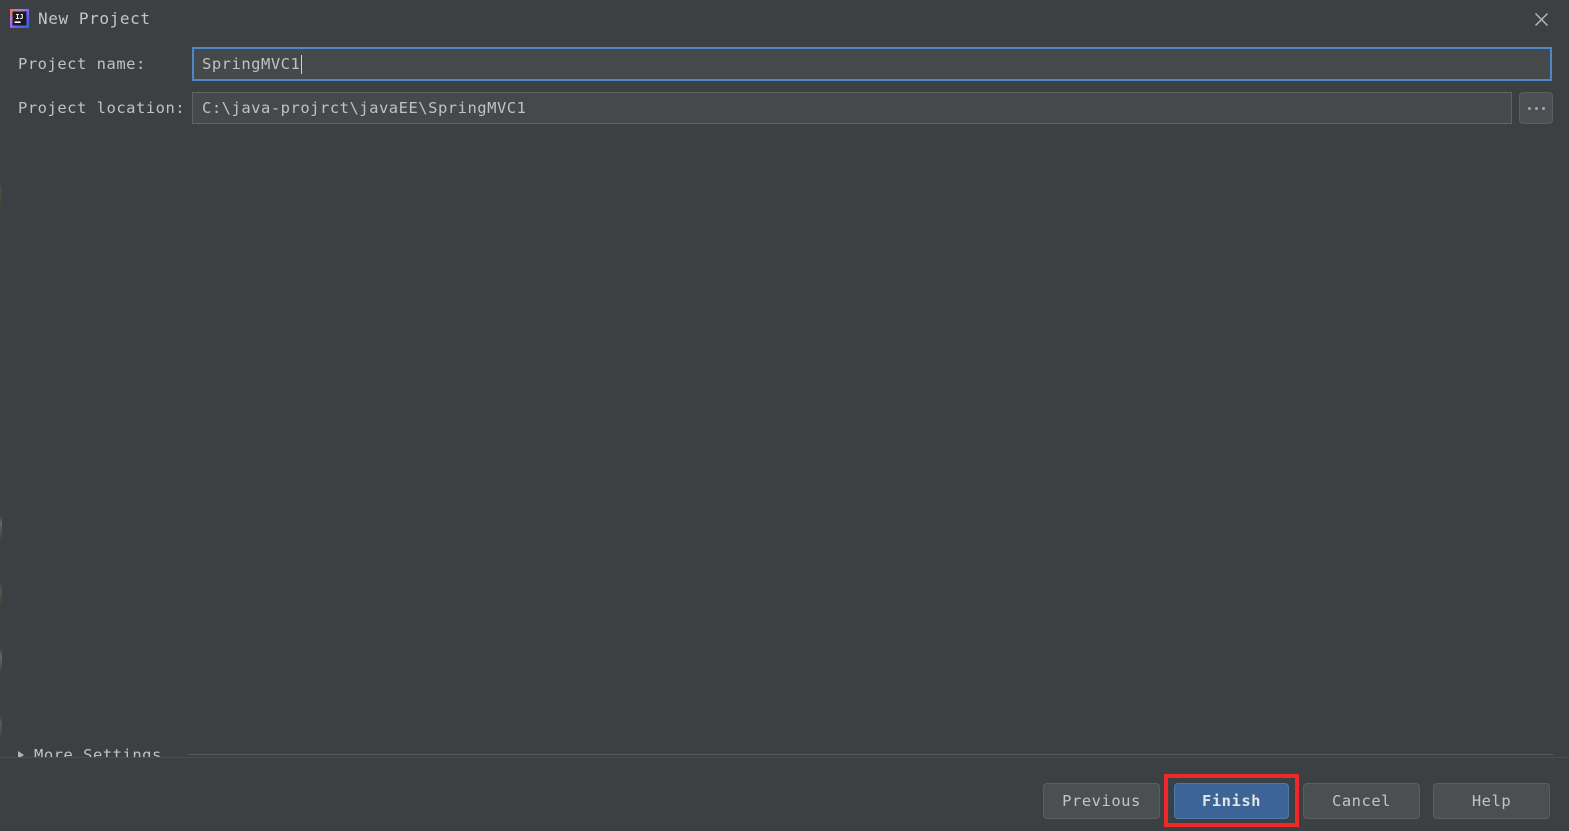  I want to click on project-name-value: SpringMVC1, so click(251, 64).